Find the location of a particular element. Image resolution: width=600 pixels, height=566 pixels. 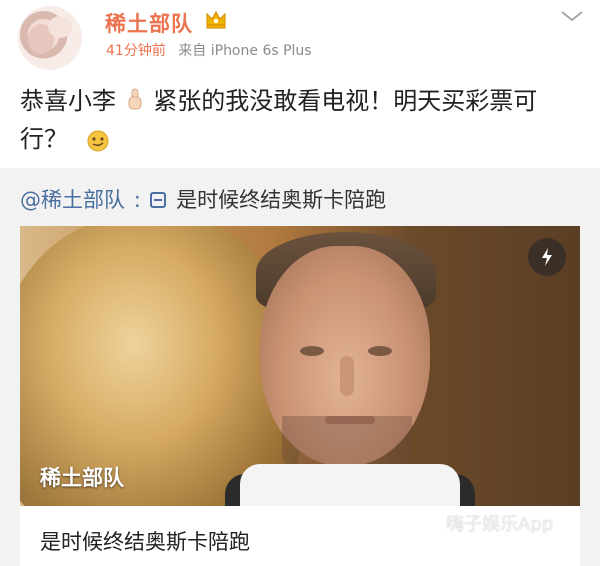

avatar-shape is located at coordinates (60, 27).